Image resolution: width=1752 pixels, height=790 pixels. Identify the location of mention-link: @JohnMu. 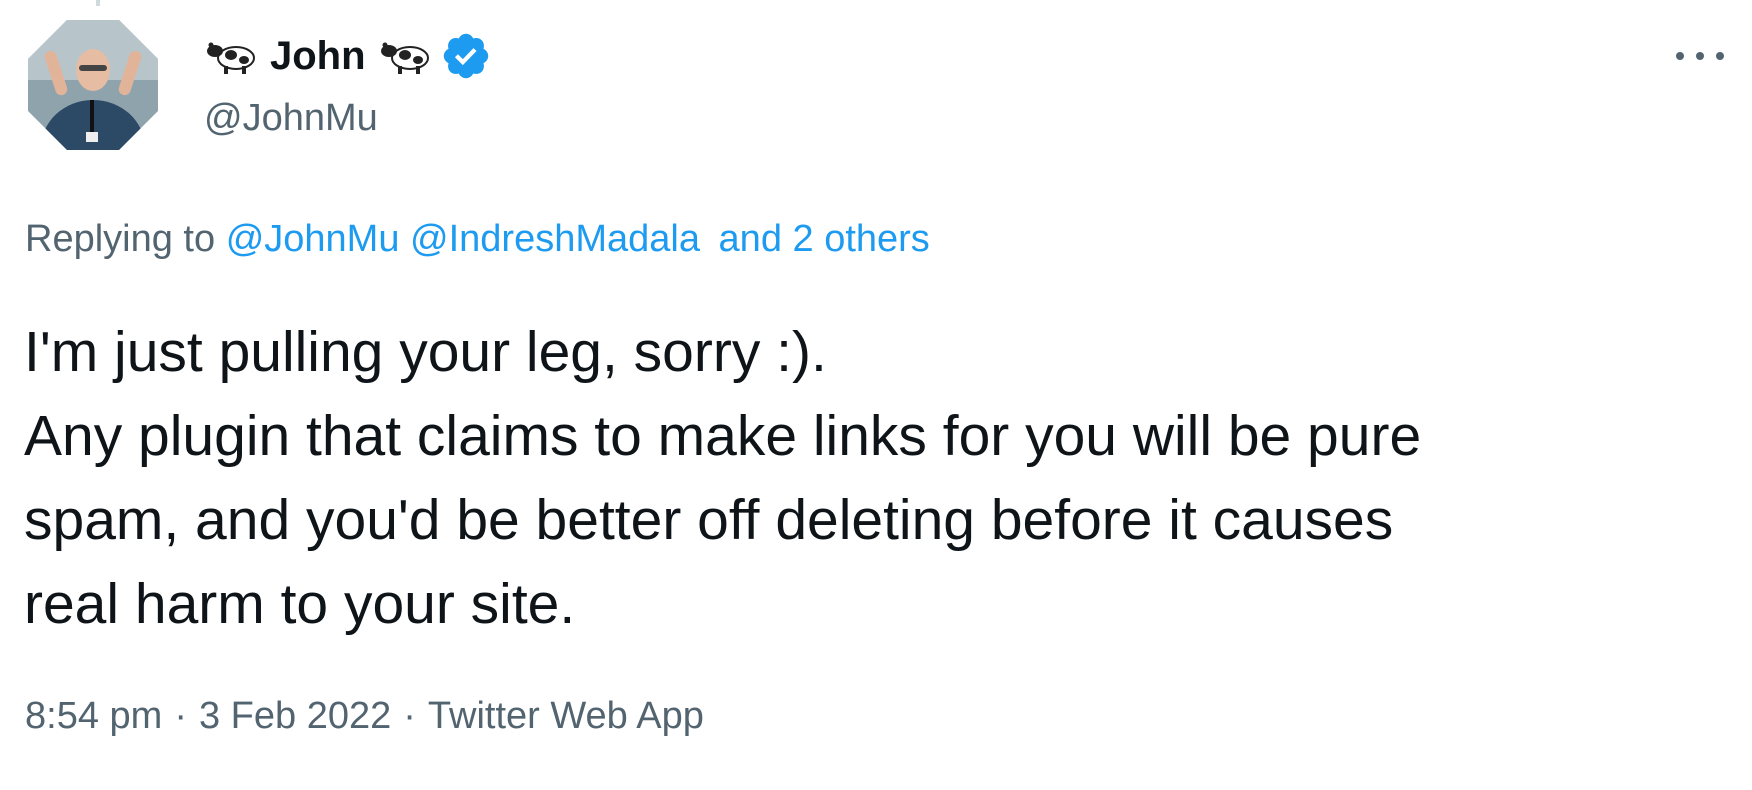
(313, 239).